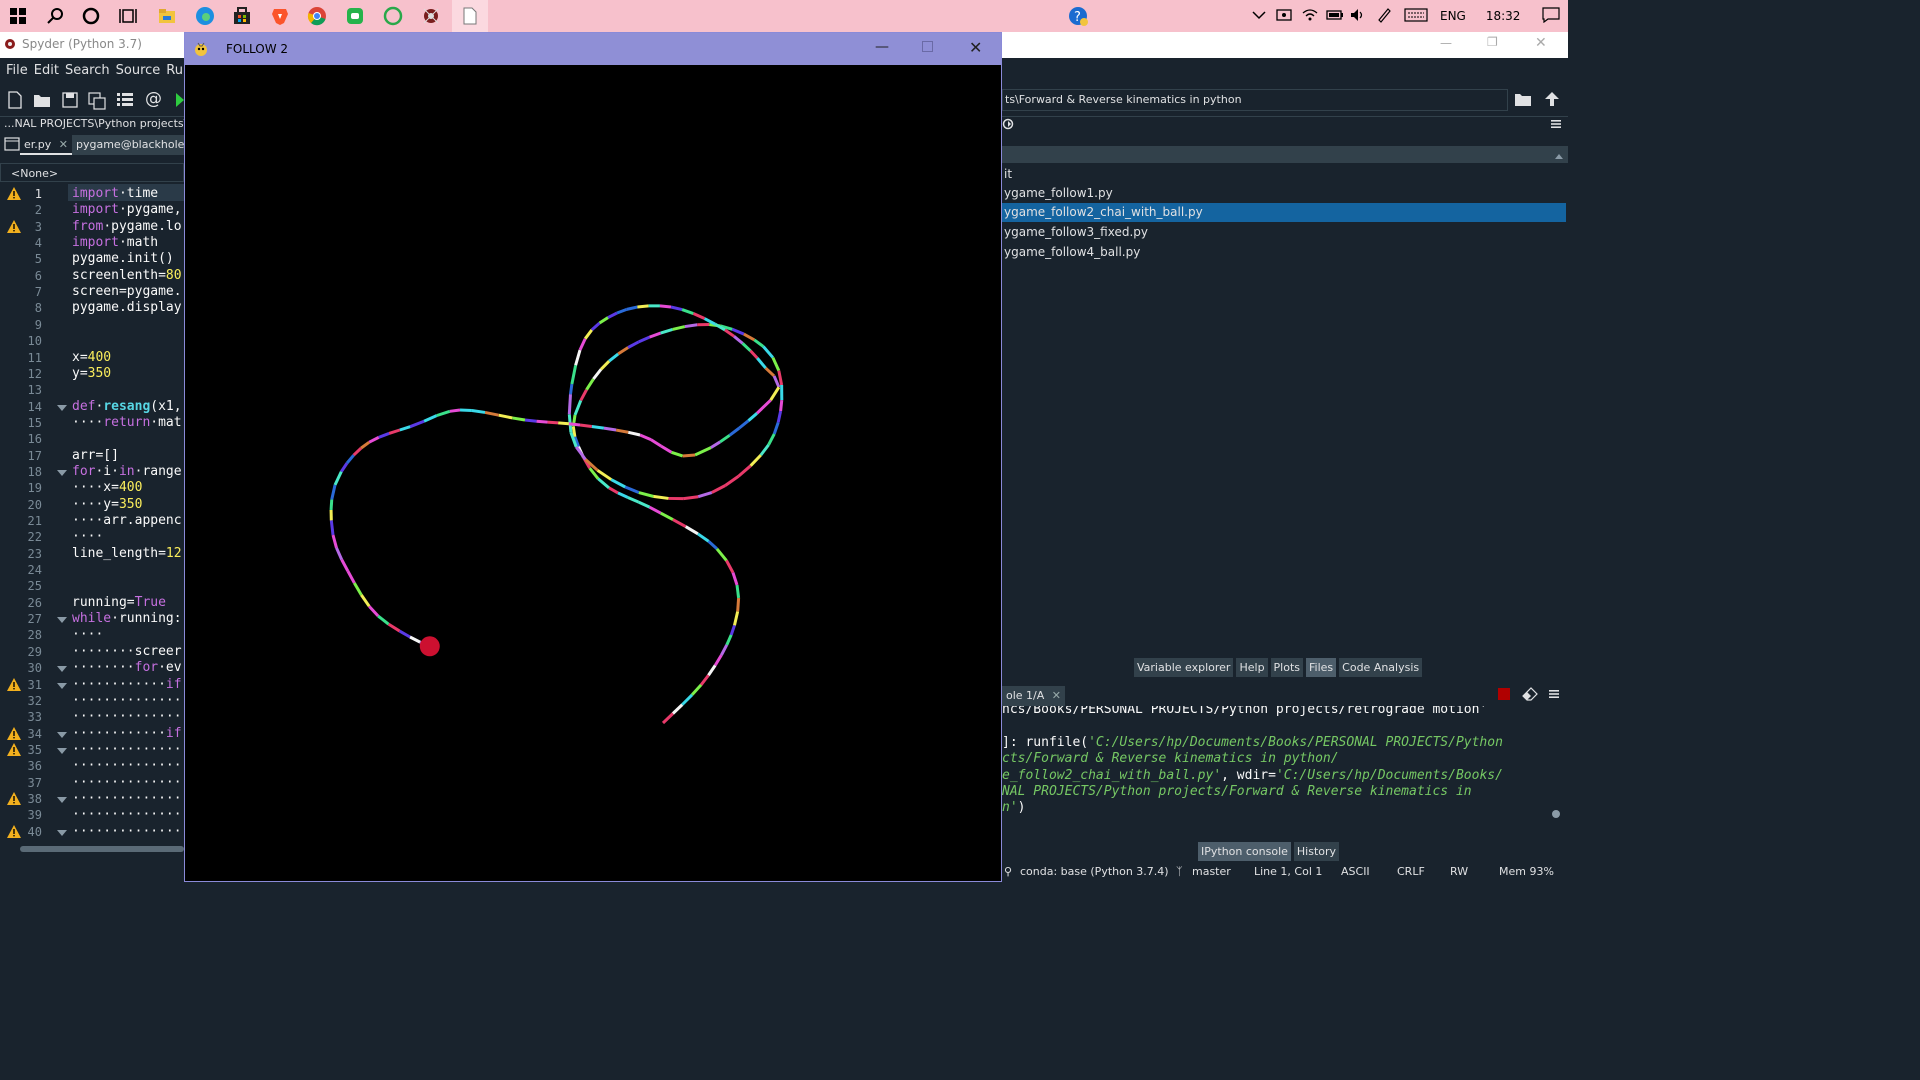  What do you see at coordinates (1252, 667) in the screenshot?
I see `tab-help: Help` at bounding box center [1252, 667].